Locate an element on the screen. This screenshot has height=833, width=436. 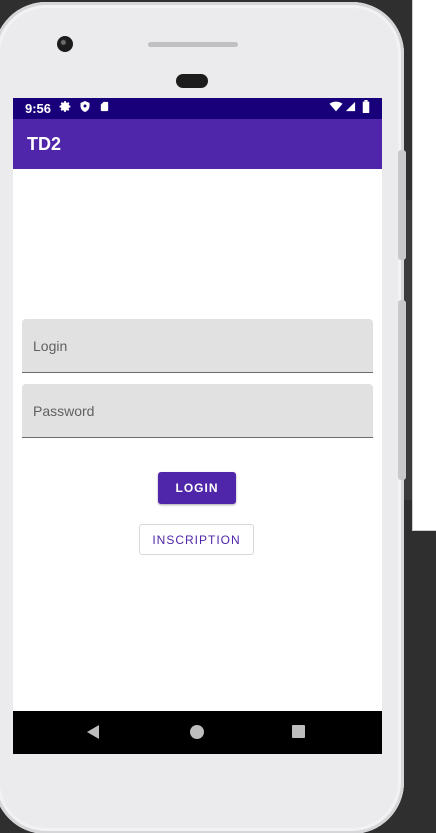
home-icon is located at coordinates (197, 732).